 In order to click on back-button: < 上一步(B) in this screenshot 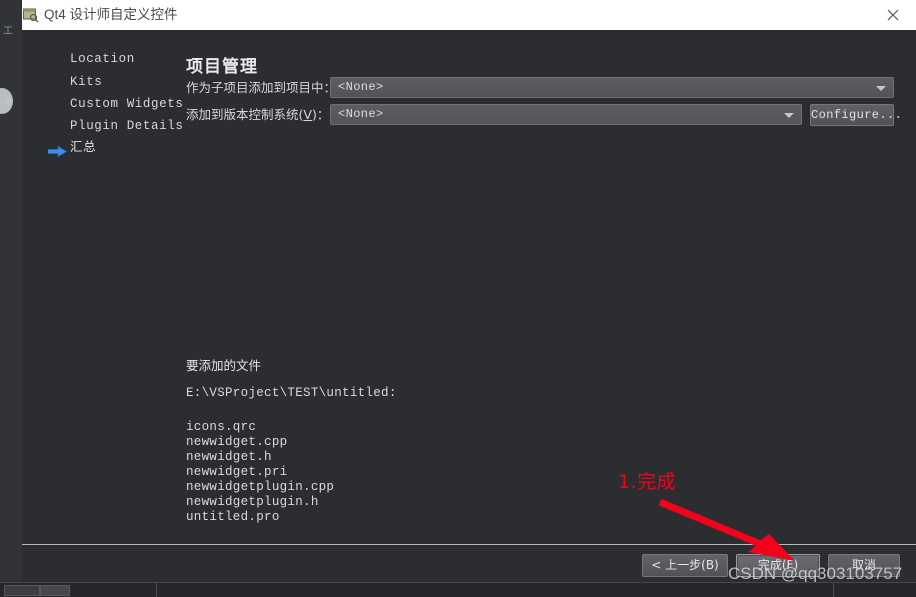, I will do `click(685, 565)`.